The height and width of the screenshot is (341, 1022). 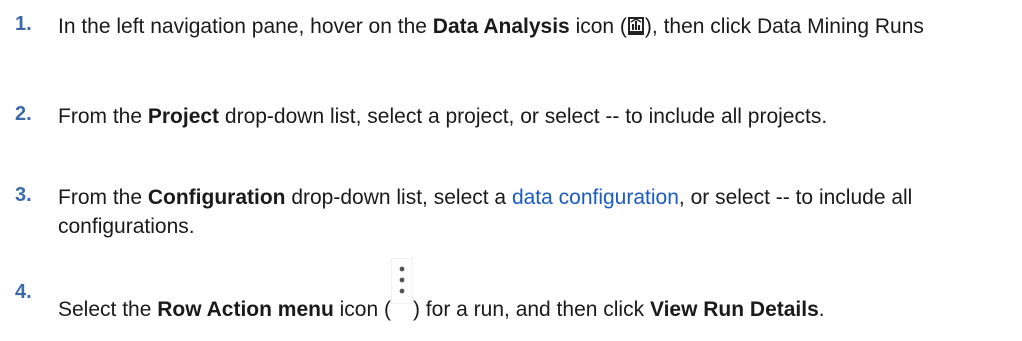 What do you see at coordinates (401, 291) in the screenshot?
I see `row-action-menu-icon` at bounding box center [401, 291].